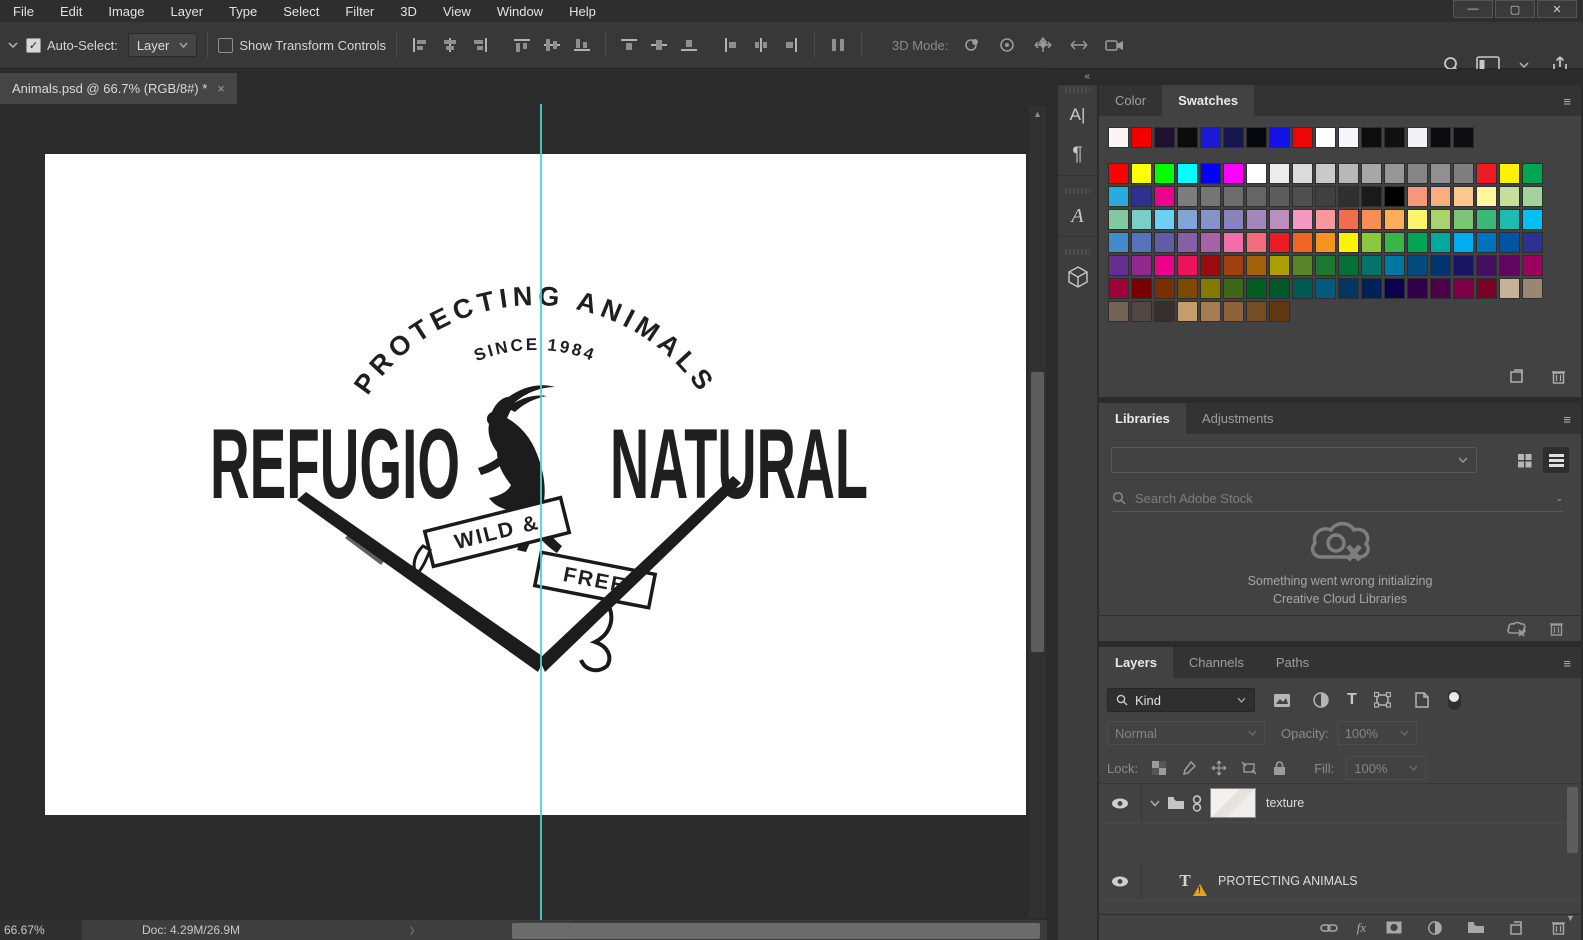 The image size is (1583, 940). What do you see at coordinates (1524, 460) in the screenshot?
I see `grid-view-icon` at bounding box center [1524, 460].